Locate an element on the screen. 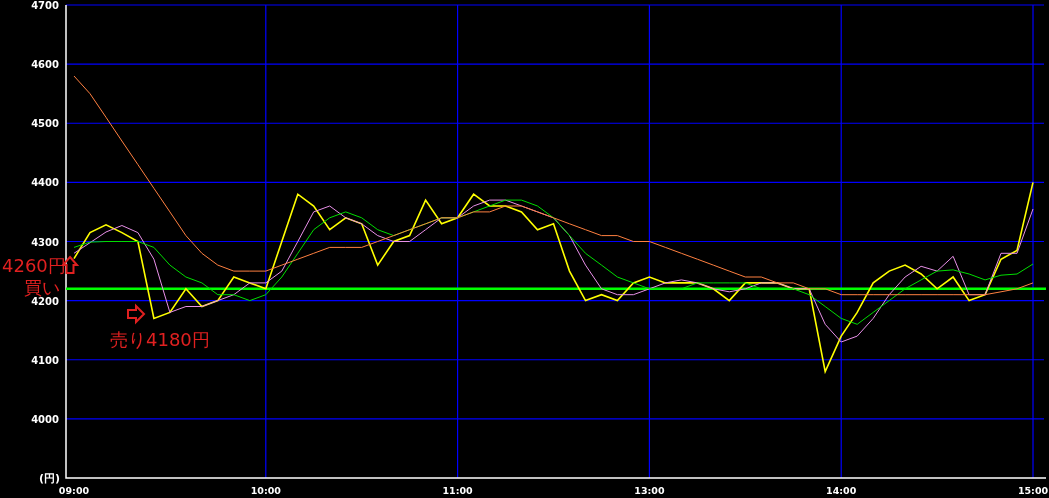 This screenshot has width=1049, height=498. y-axis-label: 4100 is located at coordinates (45, 360).